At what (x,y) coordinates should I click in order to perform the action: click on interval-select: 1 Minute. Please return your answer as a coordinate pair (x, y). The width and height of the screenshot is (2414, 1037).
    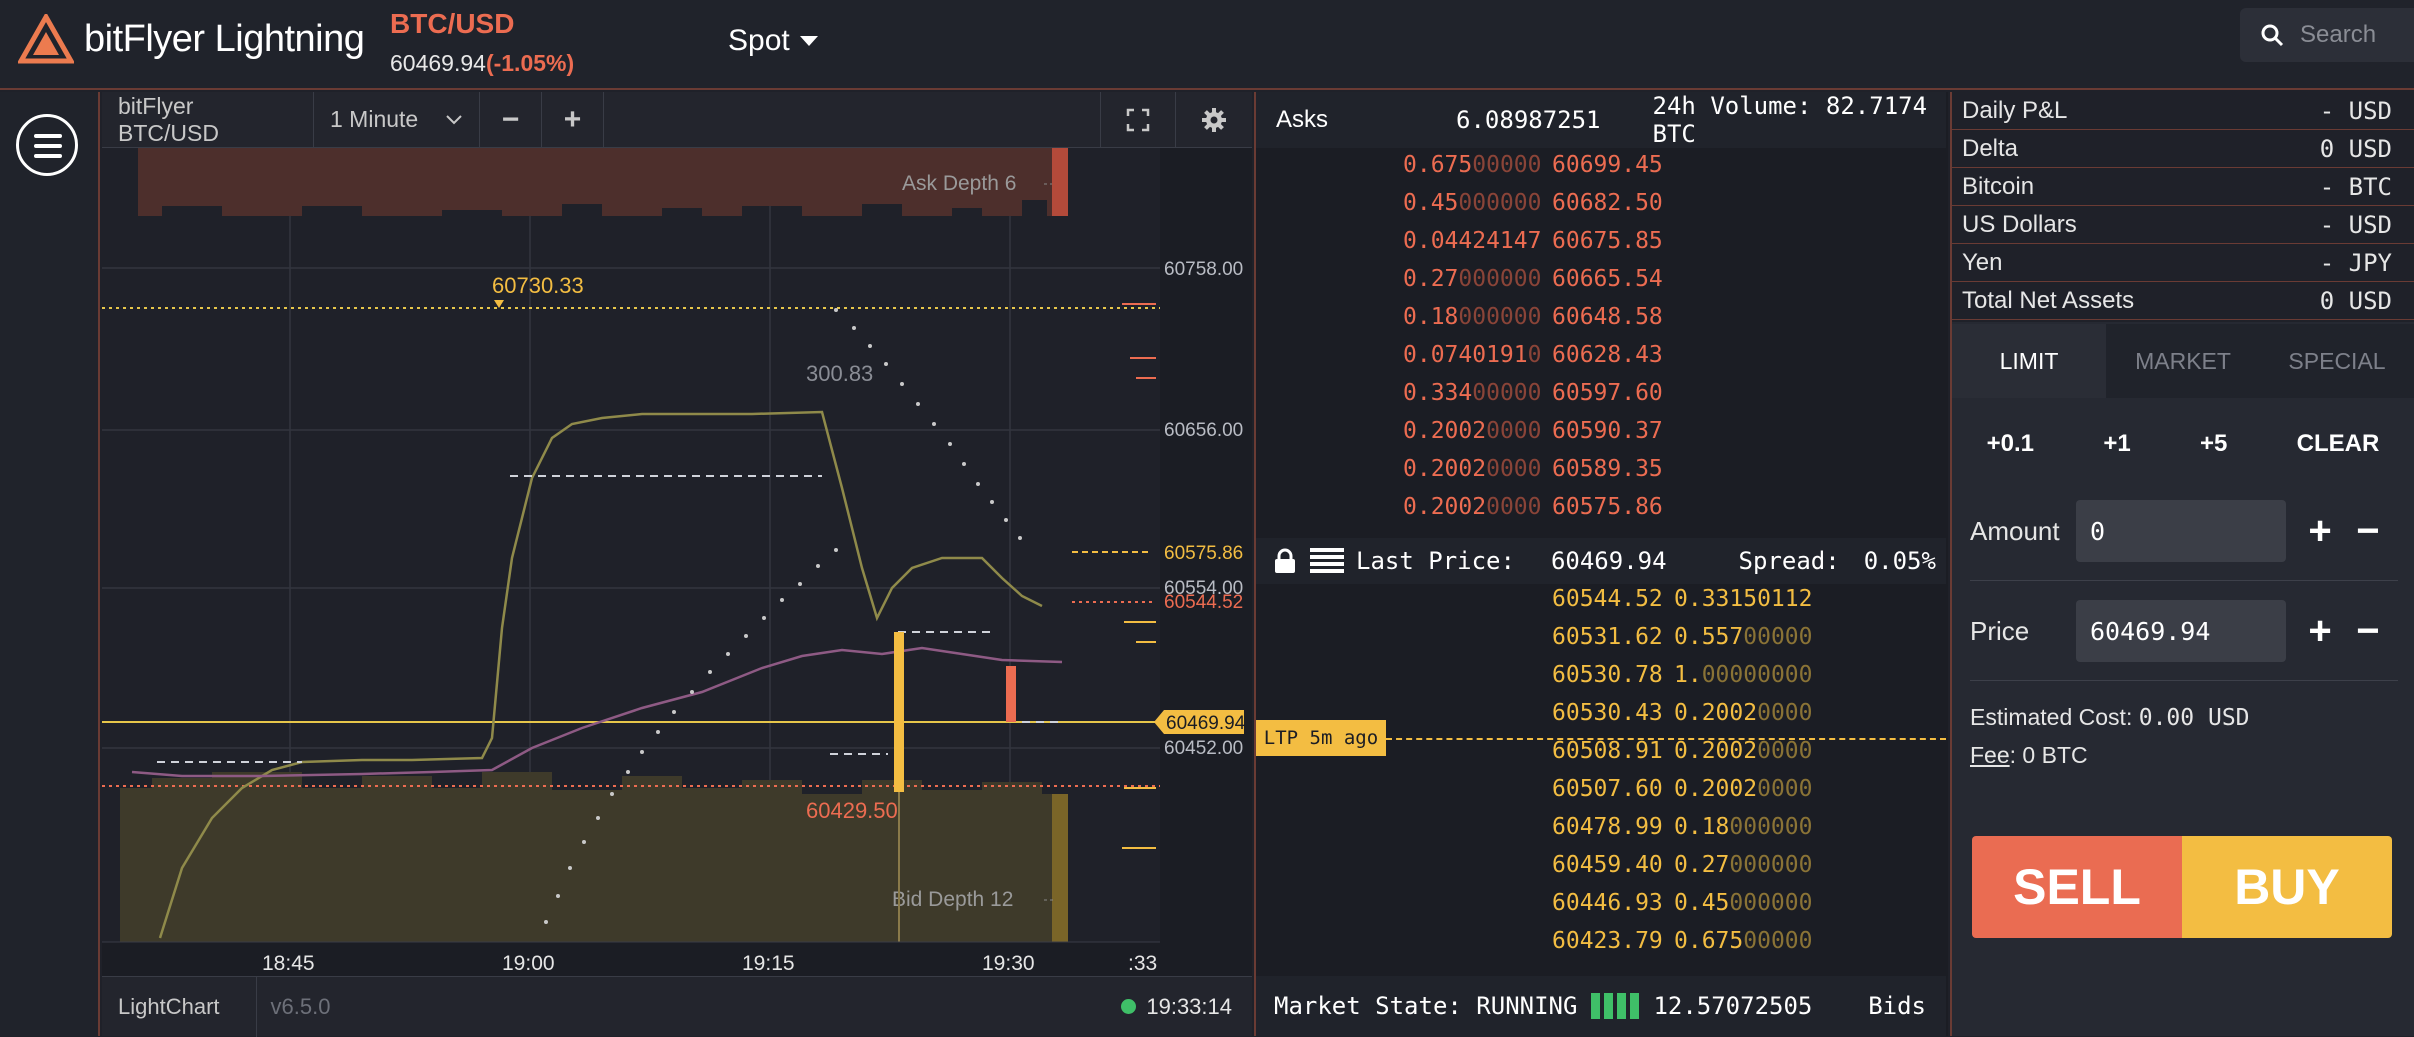
    Looking at the image, I should click on (397, 119).